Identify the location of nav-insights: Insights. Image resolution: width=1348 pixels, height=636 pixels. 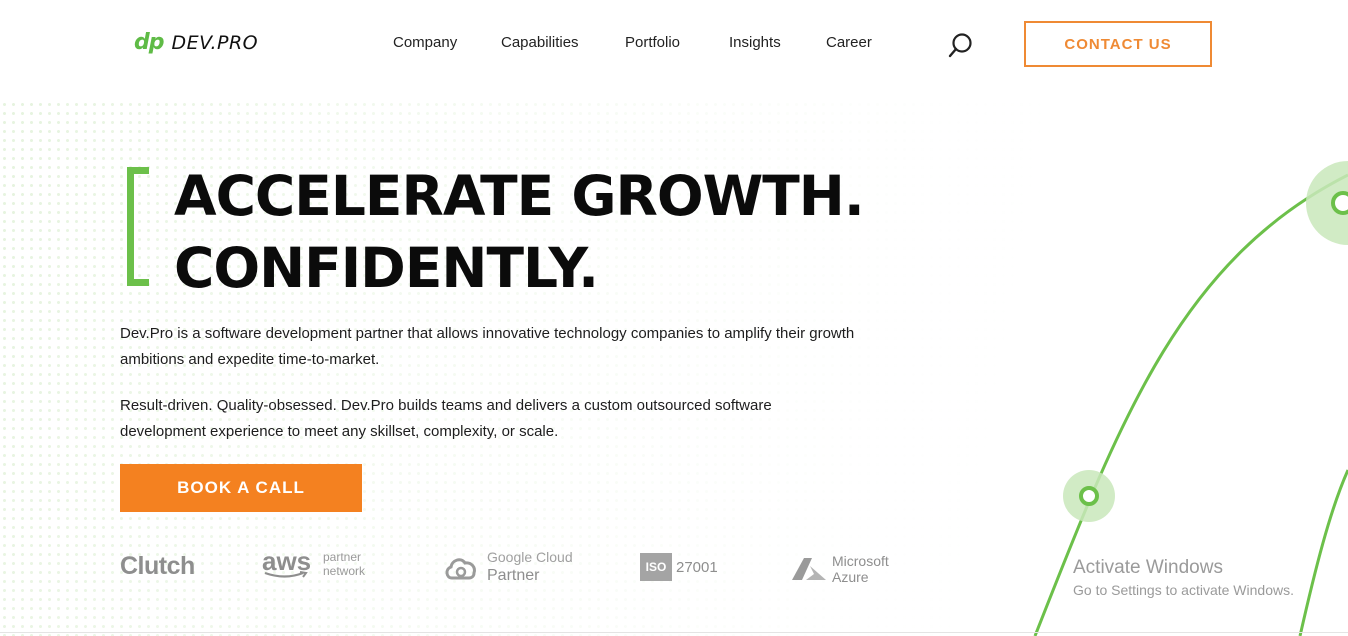
(755, 42).